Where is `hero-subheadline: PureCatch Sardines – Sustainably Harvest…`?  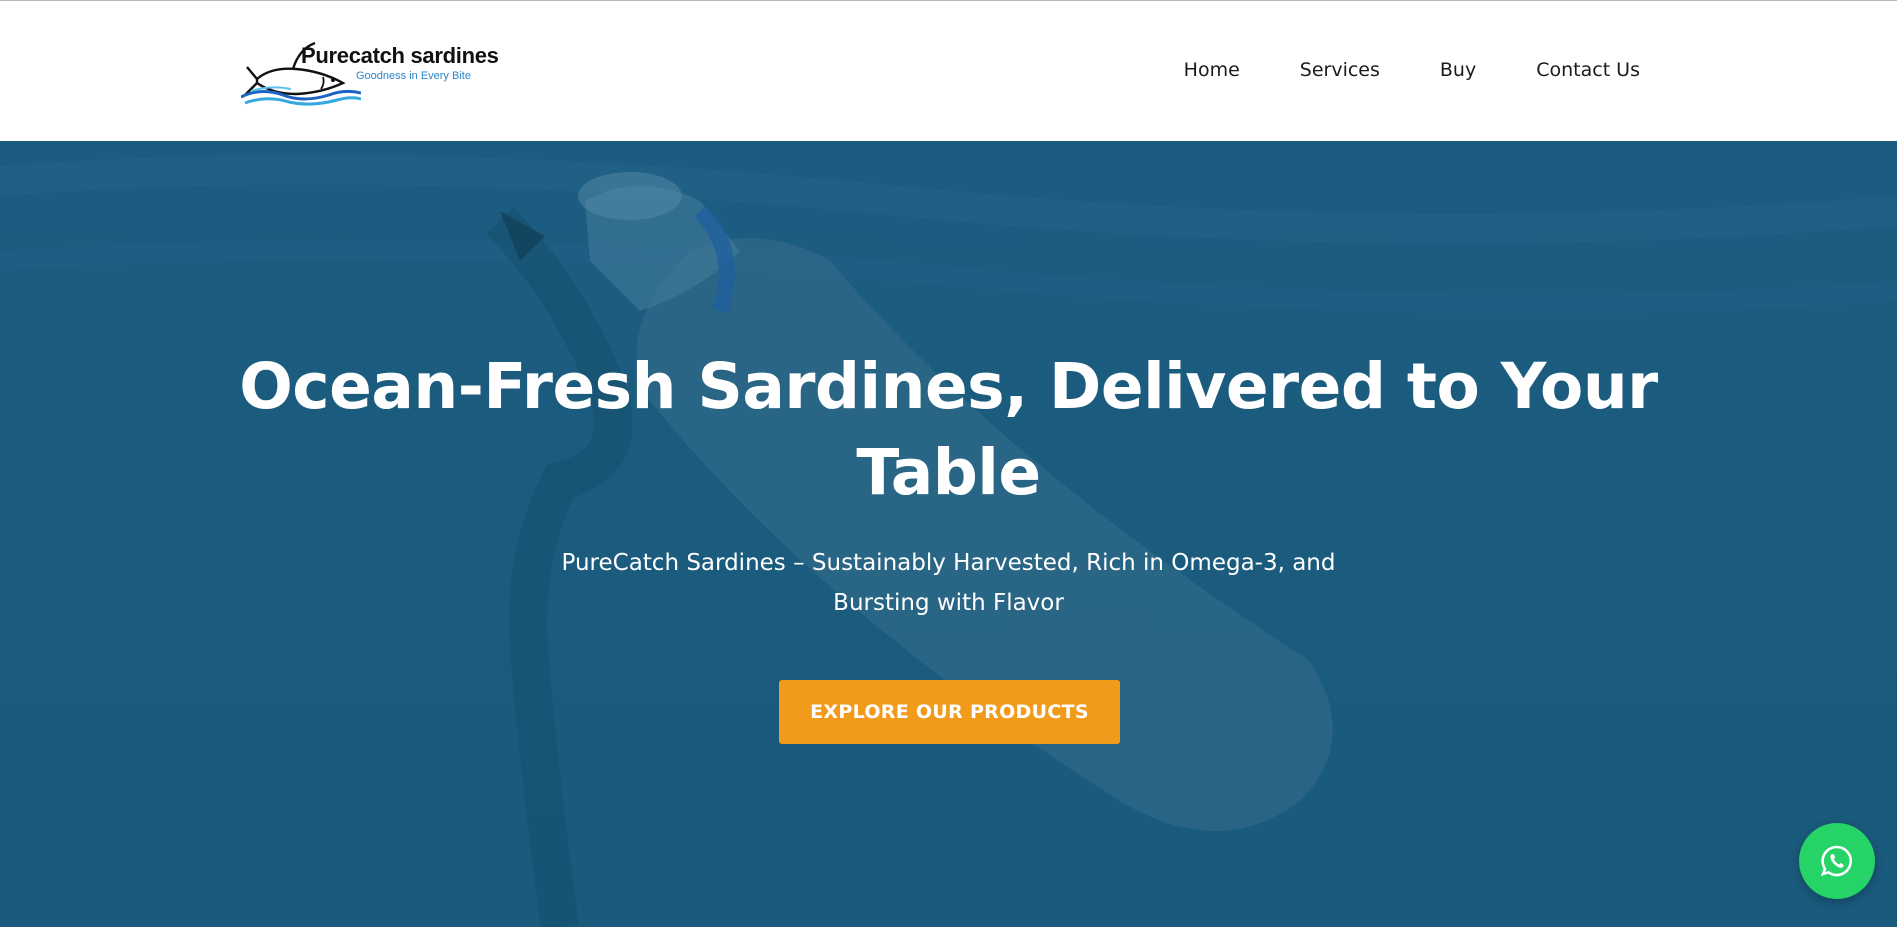 hero-subheadline: PureCatch Sardines – Sustainably Harvest… is located at coordinates (948, 583).